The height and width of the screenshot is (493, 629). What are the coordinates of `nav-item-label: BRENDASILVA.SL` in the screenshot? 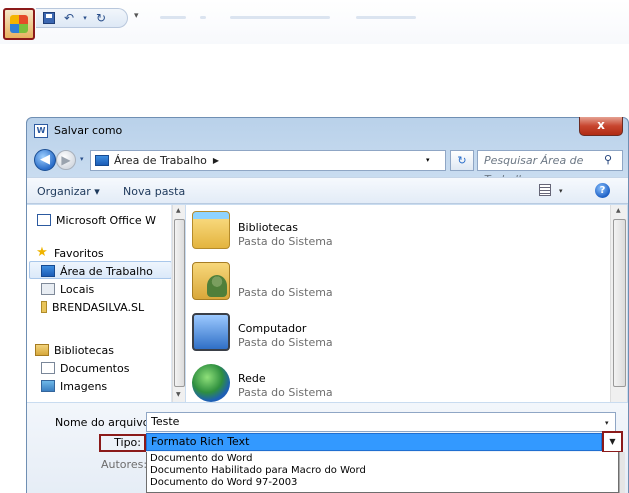 It's located at (98, 307).